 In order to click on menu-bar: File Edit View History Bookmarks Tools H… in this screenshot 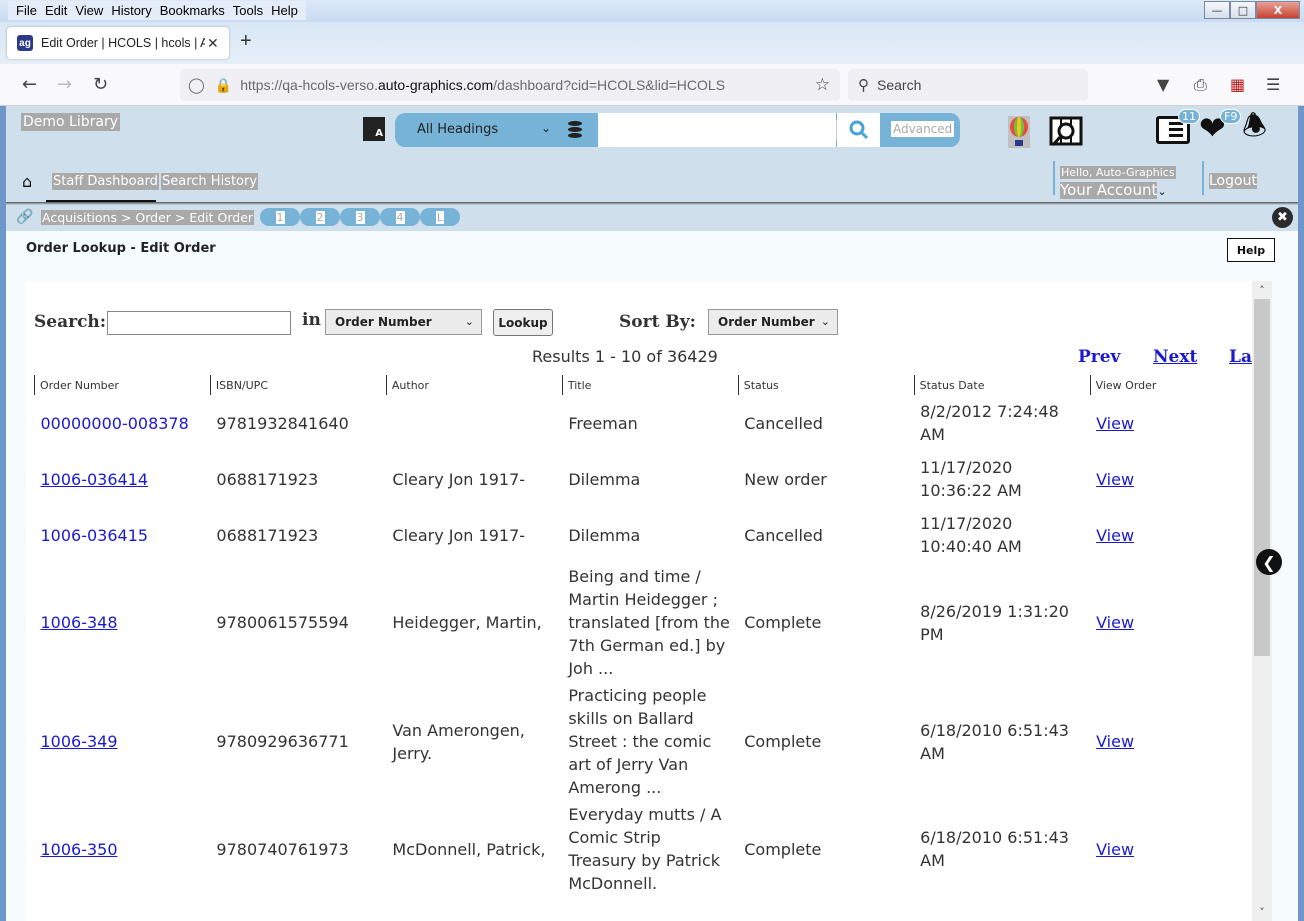, I will do `click(157, 10)`.